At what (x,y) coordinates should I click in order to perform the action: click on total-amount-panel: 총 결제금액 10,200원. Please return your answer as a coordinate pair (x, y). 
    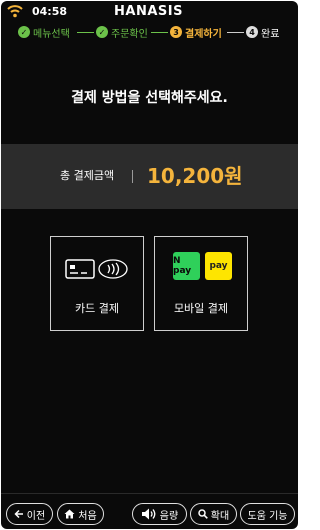
    Looking at the image, I should click on (149, 176).